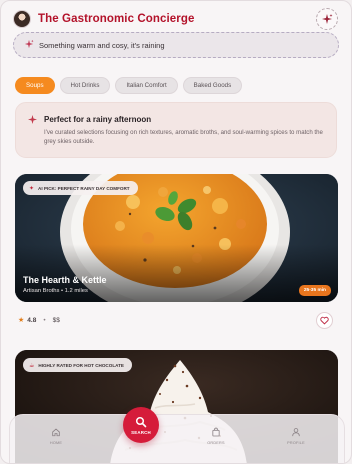  Describe the element at coordinates (141, 432) in the screenshot. I see `nav-search-label: SEARCH` at that location.